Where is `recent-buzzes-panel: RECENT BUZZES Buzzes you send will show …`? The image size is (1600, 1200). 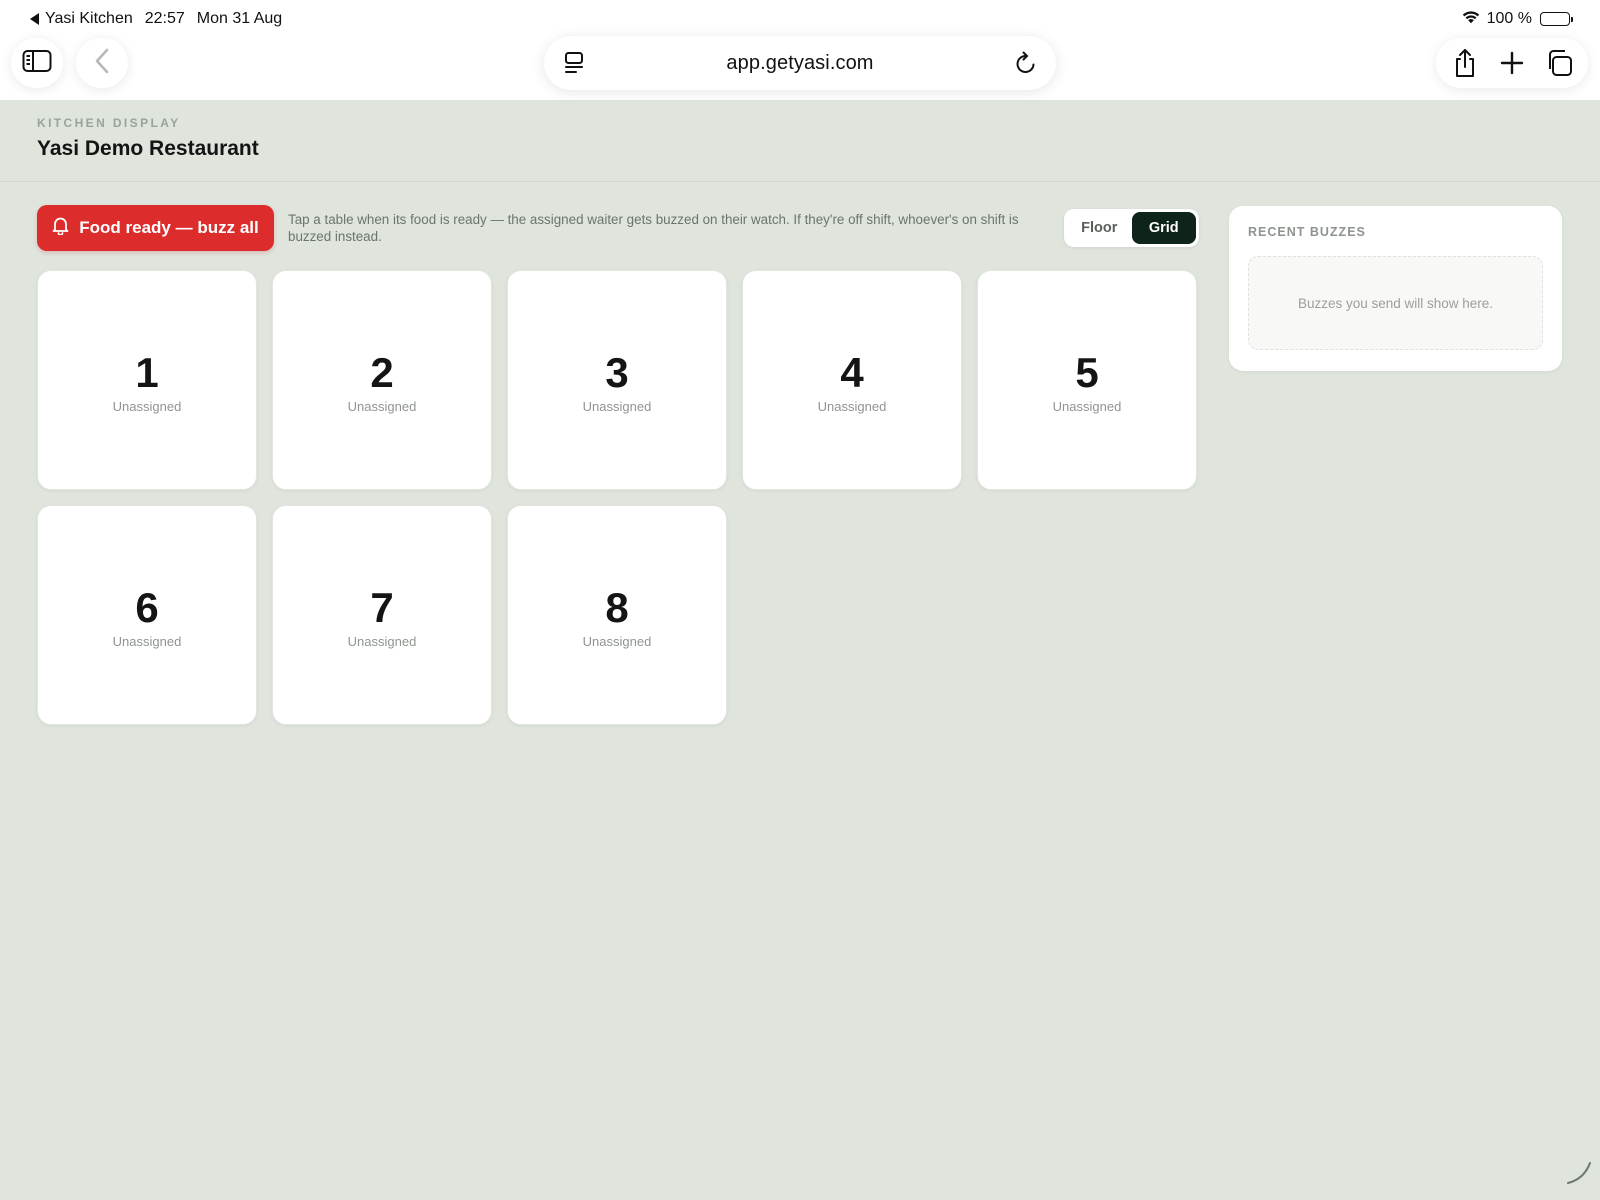 recent-buzzes-panel: RECENT BUZZES Buzzes you send will show … is located at coordinates (1395, 288).